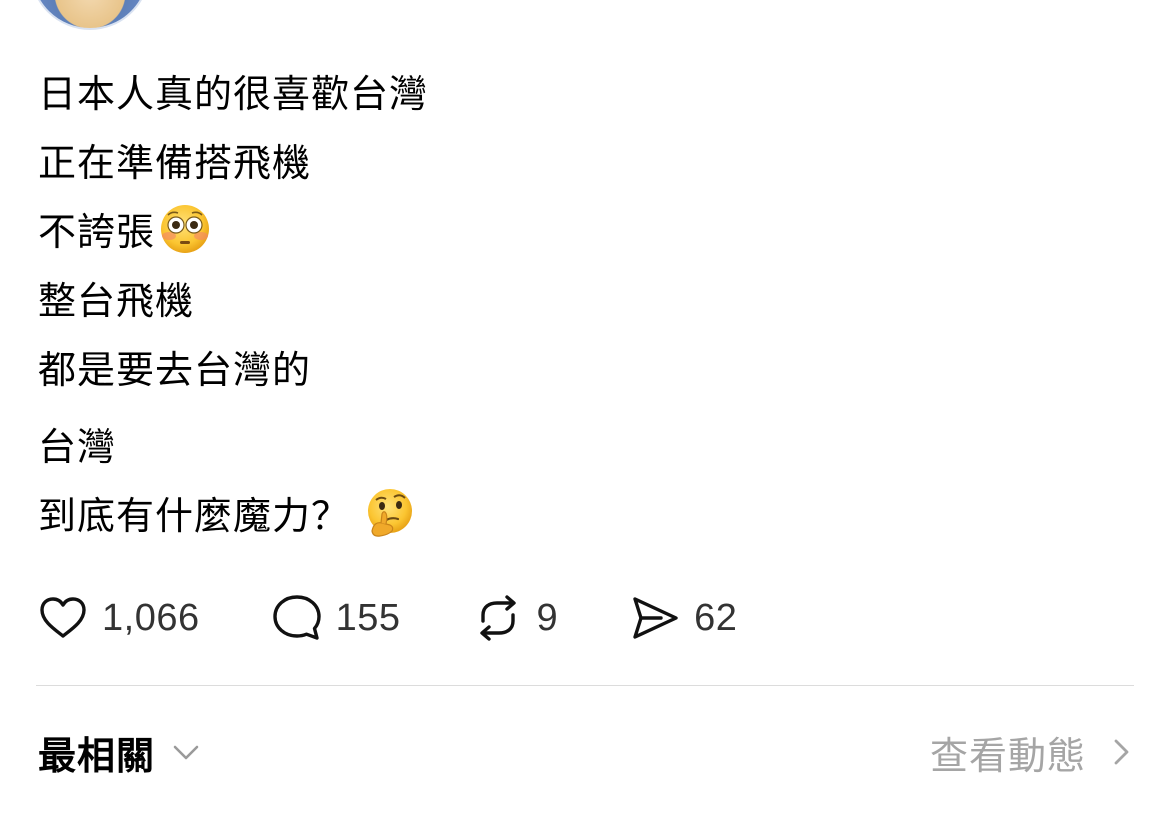  I want to click on divider, so click(585, 685).